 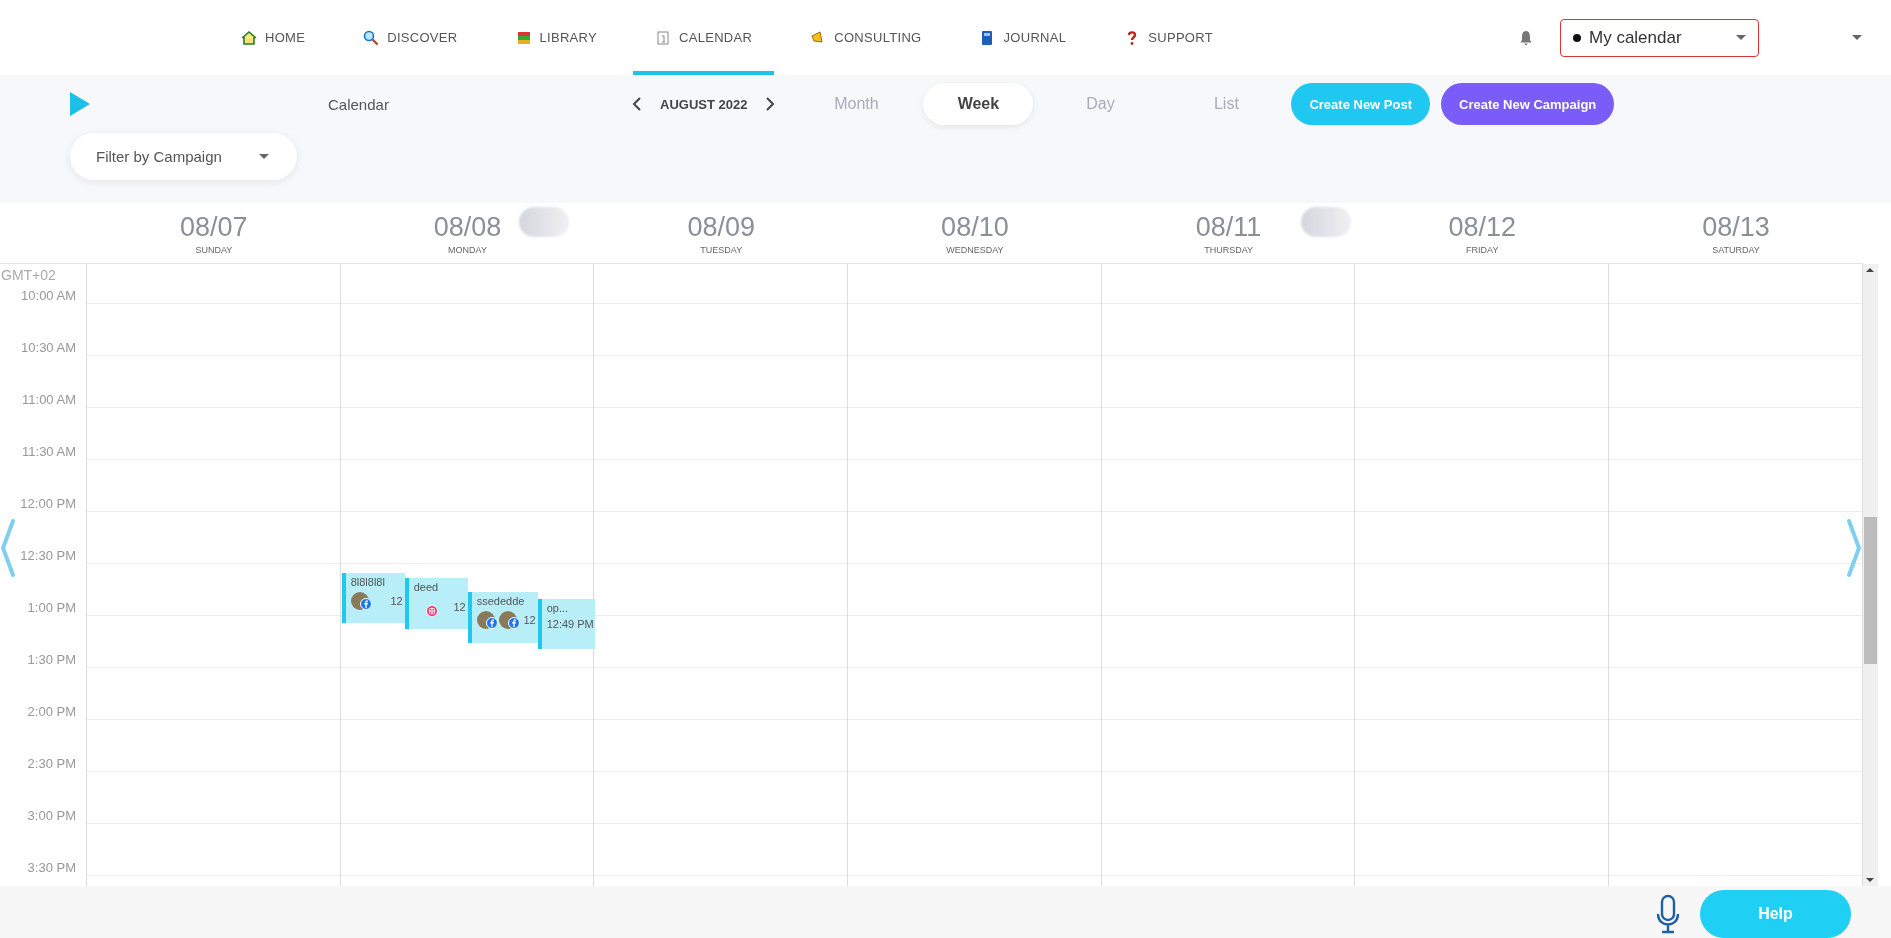 What do you see at coordinates (48, 555) in the screenshot?
I see `time-label: 12:30 PM` at bounding box center [48, 555].